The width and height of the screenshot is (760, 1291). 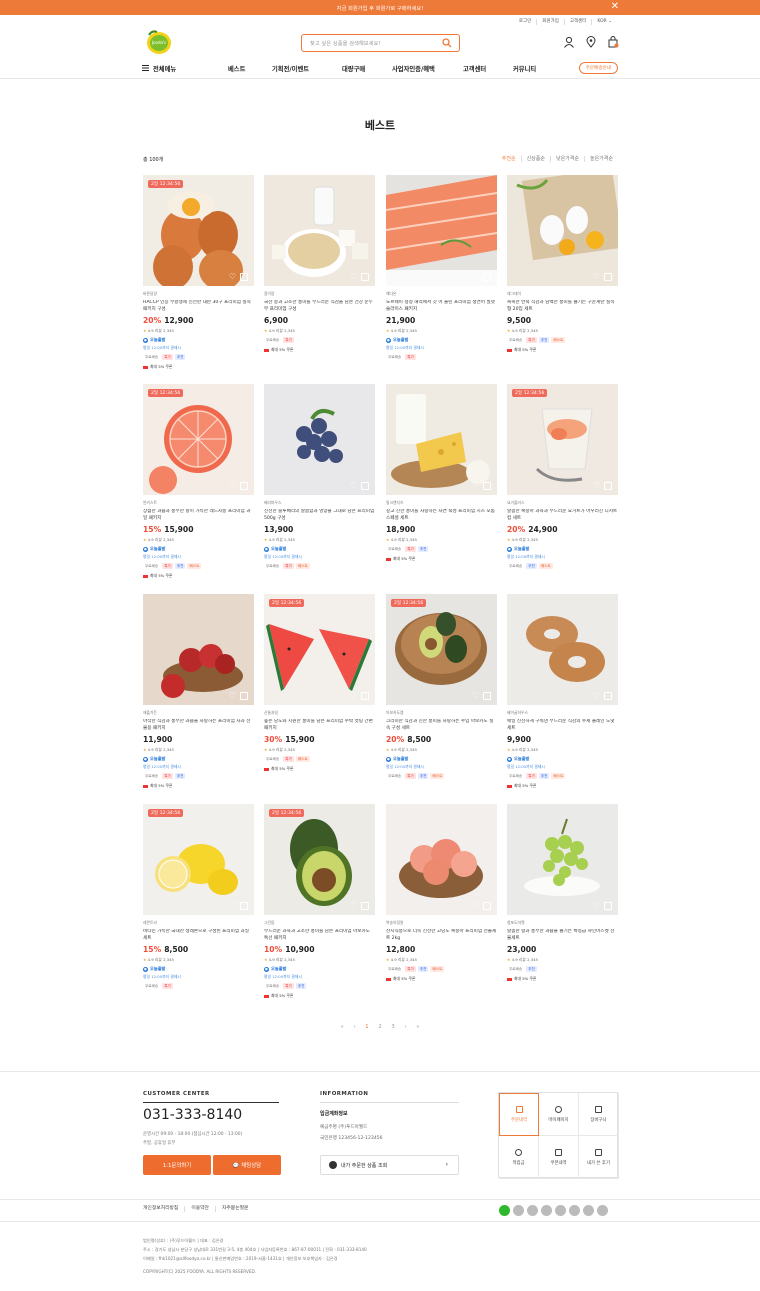 What do you see at coordinates (562, 725) in the screenshot?
I see `product-name: 매일 신선하게 구워낸 부드러운 식감의 수제 플레인 도넛 세트` at bounding box center [562, 725].